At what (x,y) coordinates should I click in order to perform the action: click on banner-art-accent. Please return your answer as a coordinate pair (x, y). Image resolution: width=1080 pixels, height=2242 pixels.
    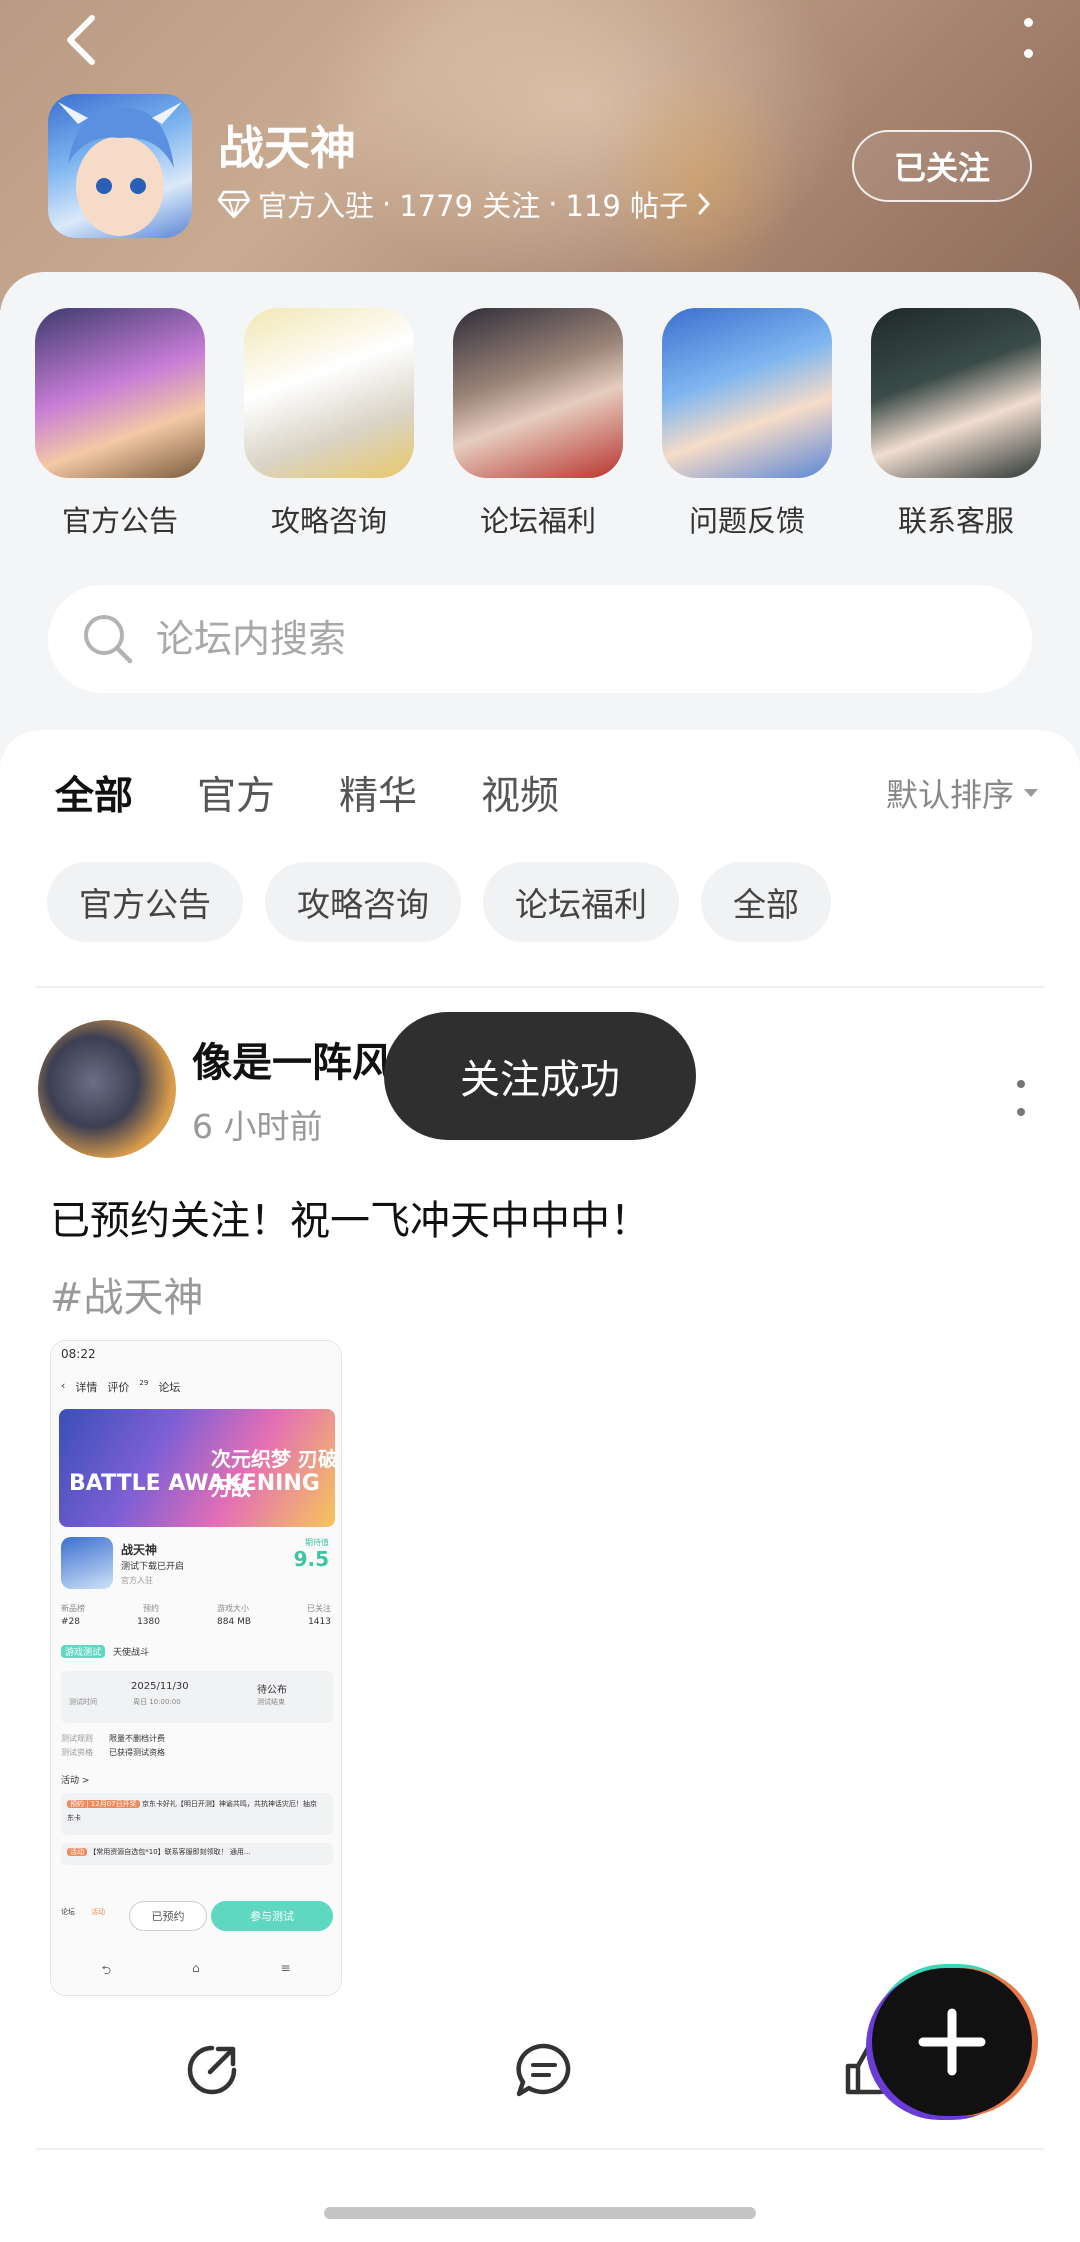
    Looking at the image, I should click on (700, 180).